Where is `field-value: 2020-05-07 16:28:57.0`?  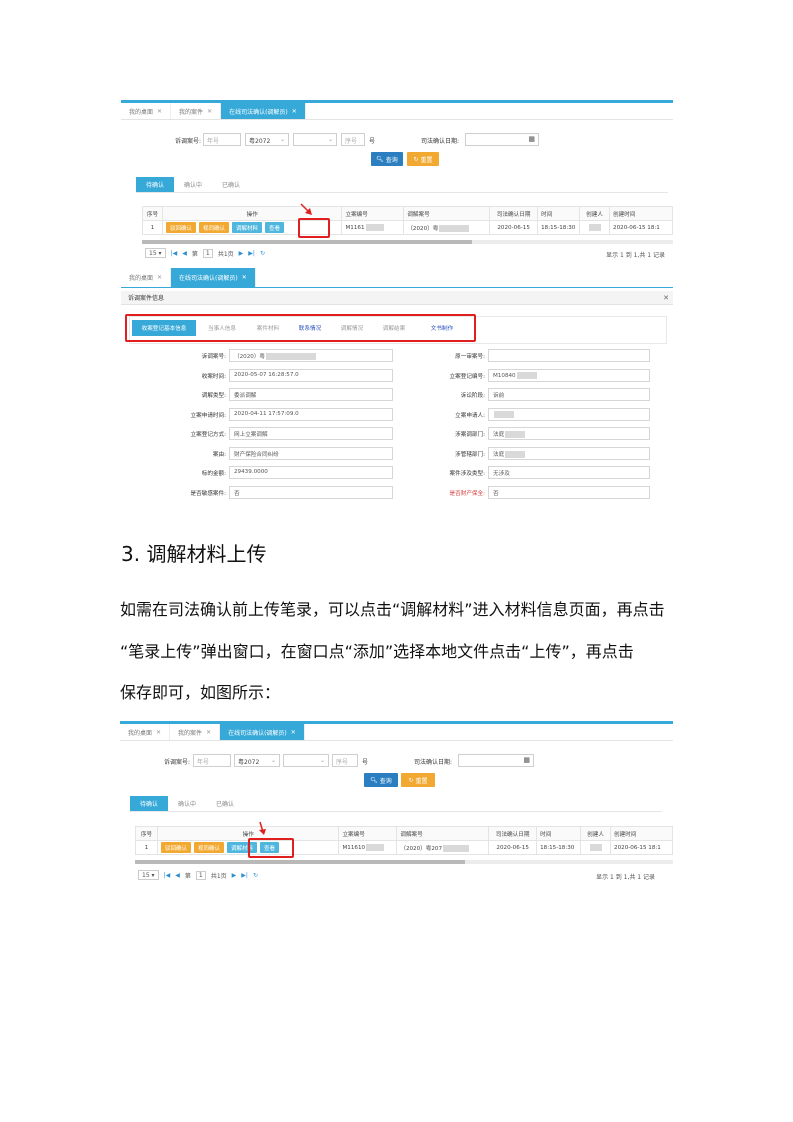
field-value: 2020-05-07 16:28:57.0 is located at coordinates (311, 375).